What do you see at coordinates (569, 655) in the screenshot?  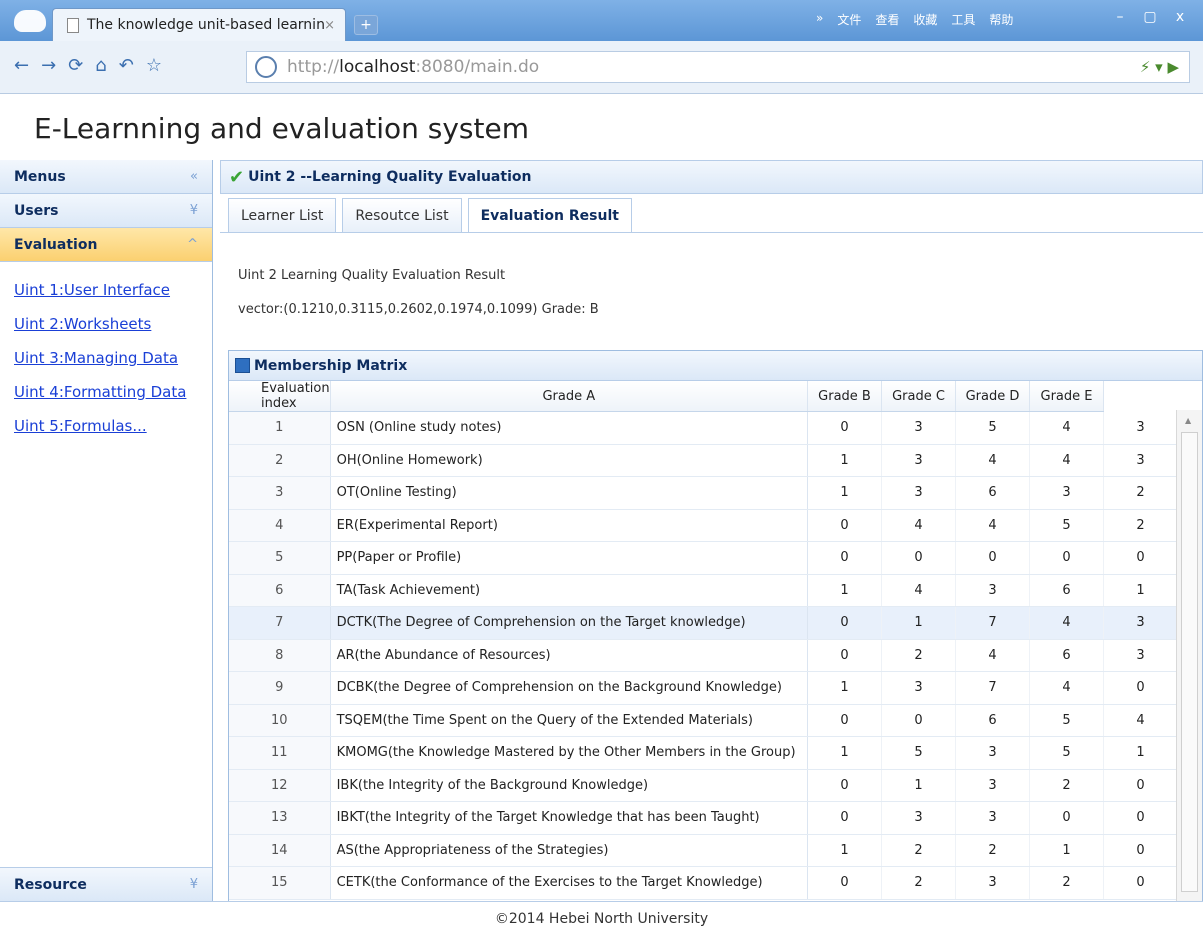 I see `evaluation-index-cell: AR(the Abundance of Resources)` at bounding box center [569, 655].